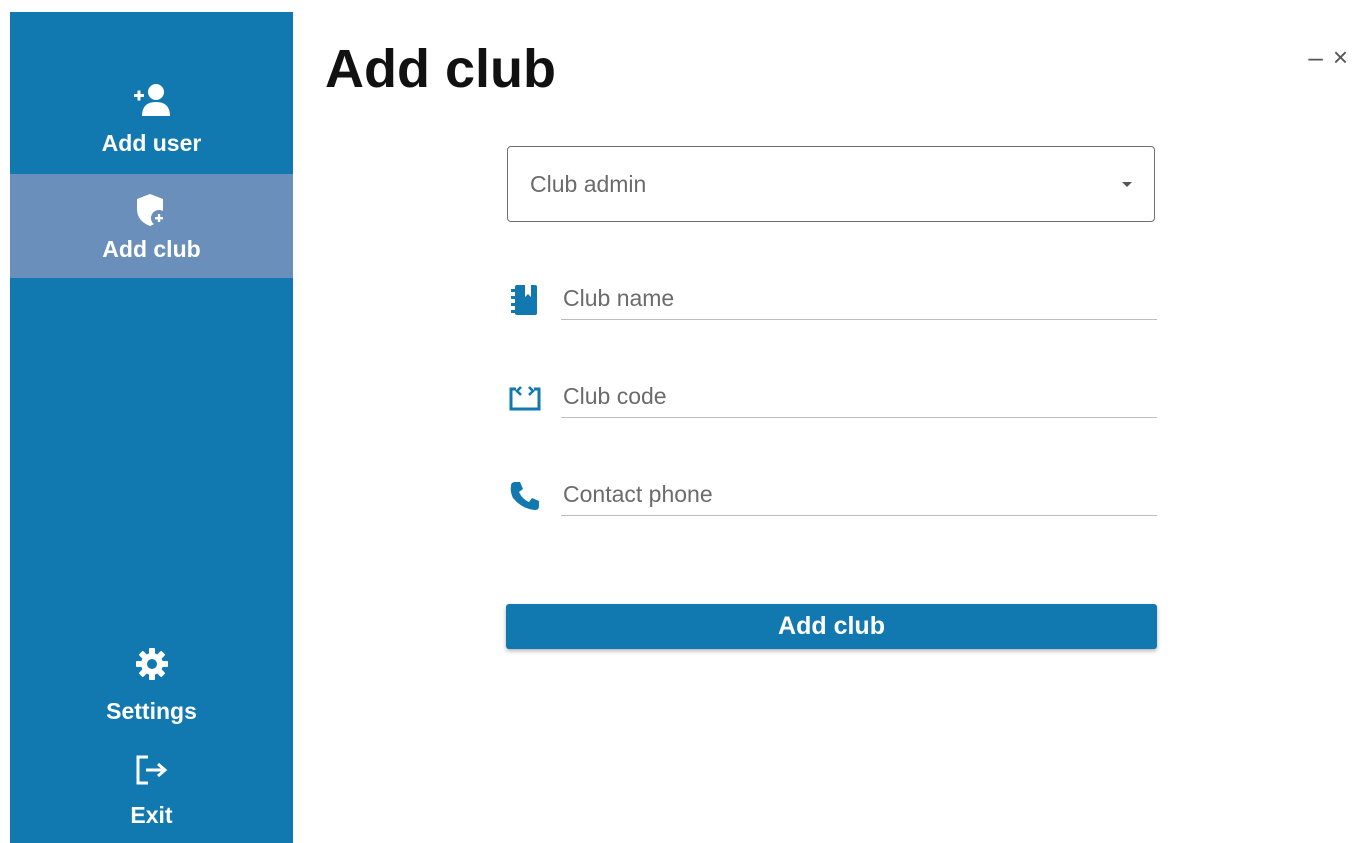 The image size is (1364, 843). Describe the element at coordinates (859, 495) in the screenshot. I see `contact-phone-input` at that location.